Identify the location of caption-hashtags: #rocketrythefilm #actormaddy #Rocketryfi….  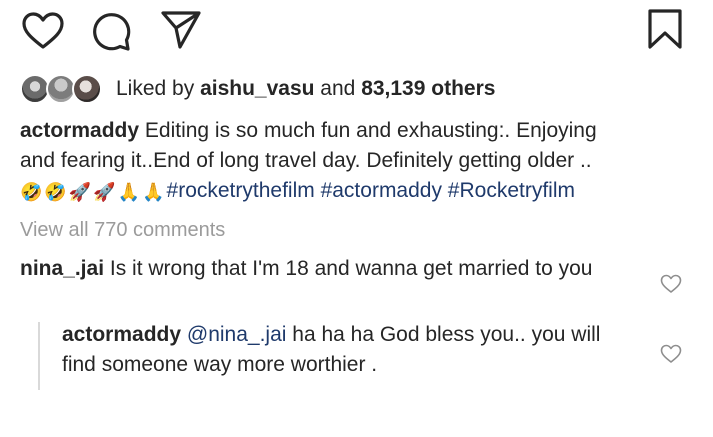
(371, 190).